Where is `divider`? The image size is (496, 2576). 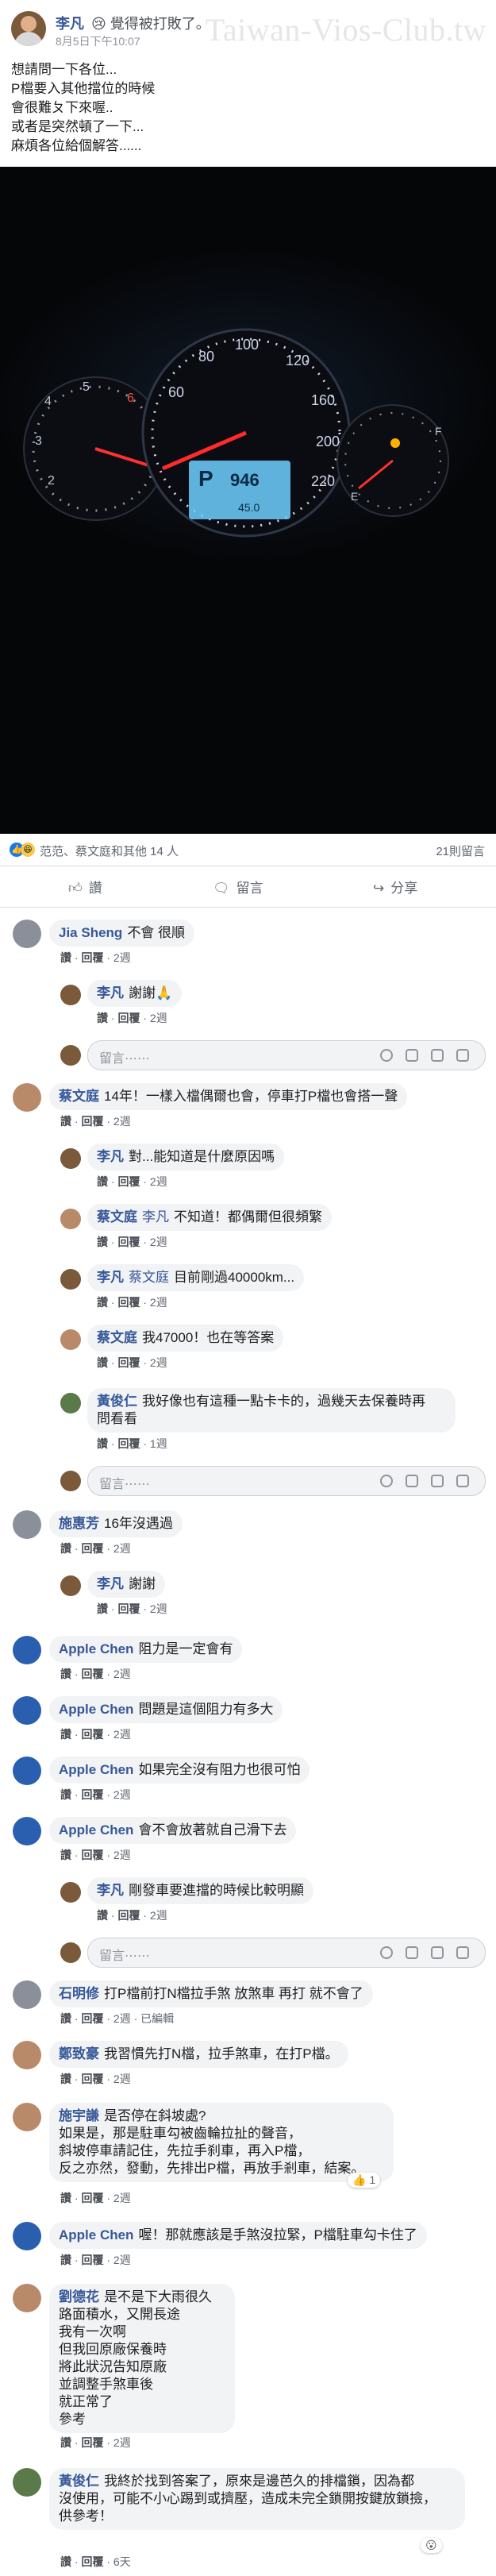
divider is located at coordinates (248, 907).